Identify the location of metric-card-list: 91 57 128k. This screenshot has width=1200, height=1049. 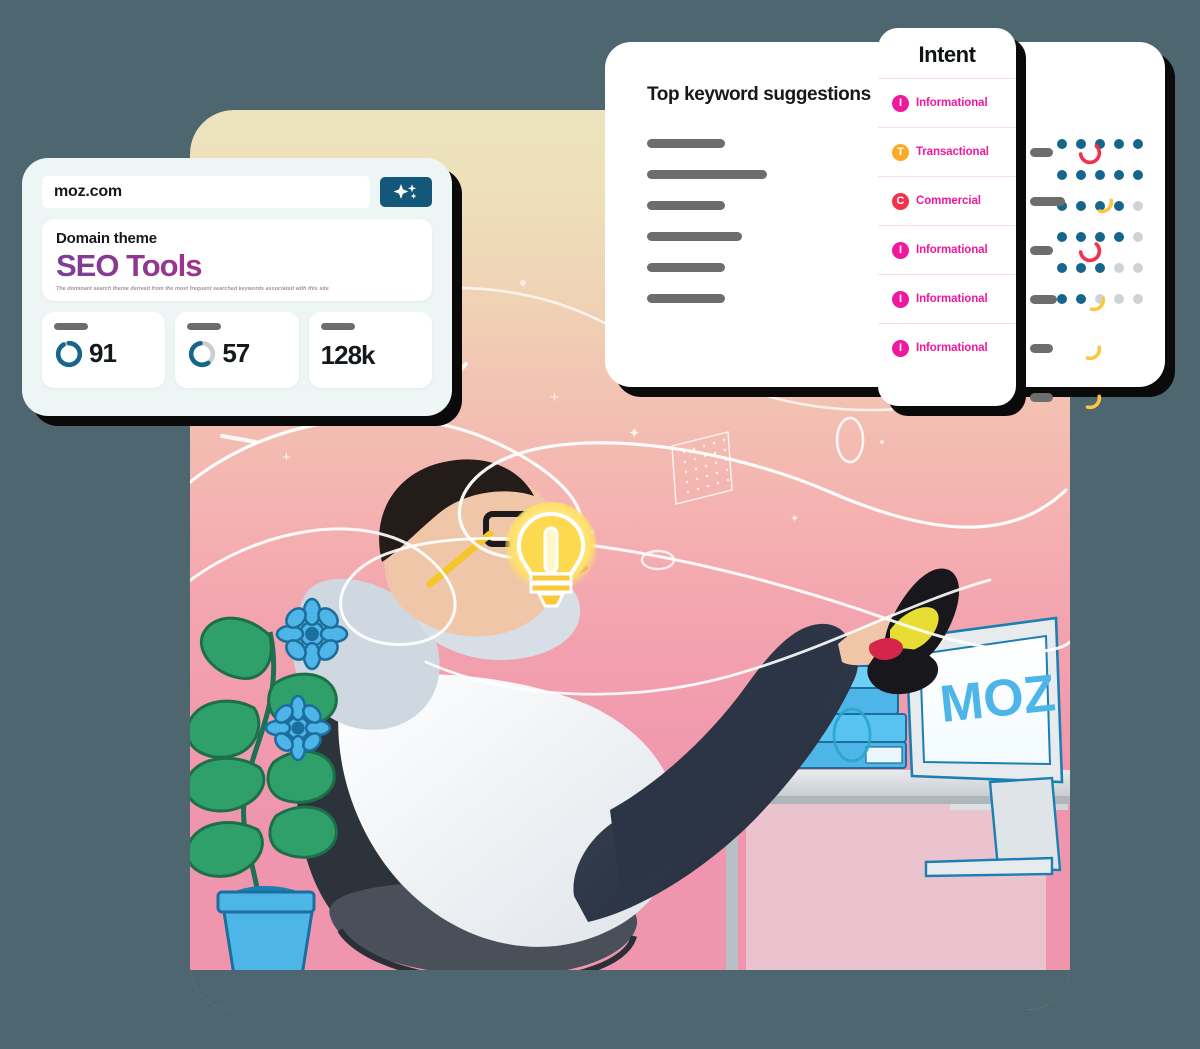
(237, 350).